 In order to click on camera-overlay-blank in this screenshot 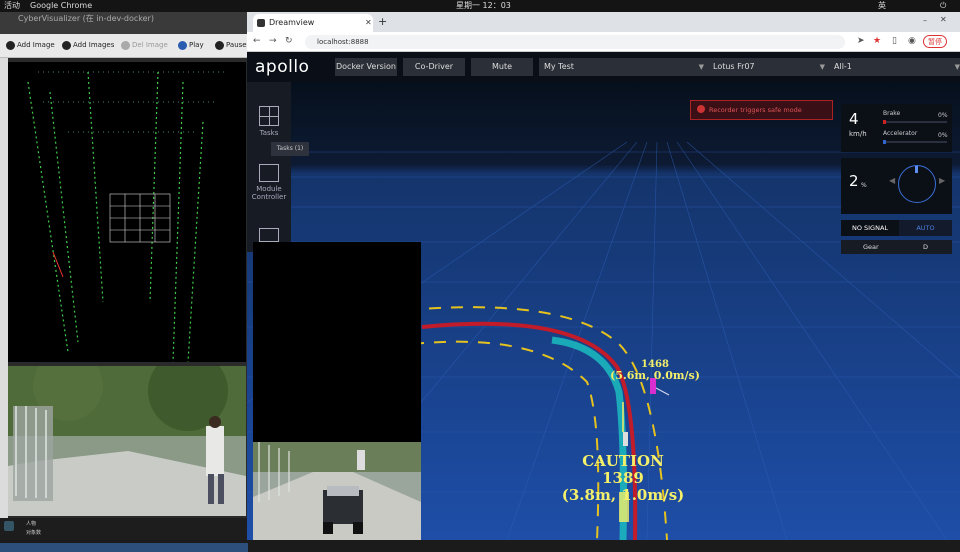, I will do `click(337, 342)`.